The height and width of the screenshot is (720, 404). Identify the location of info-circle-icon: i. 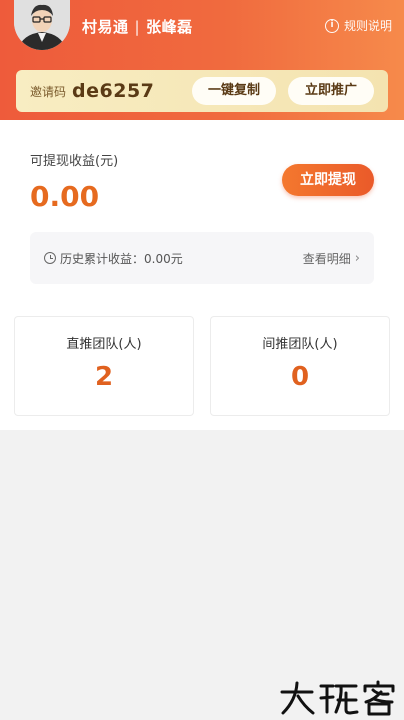
(331, 25).